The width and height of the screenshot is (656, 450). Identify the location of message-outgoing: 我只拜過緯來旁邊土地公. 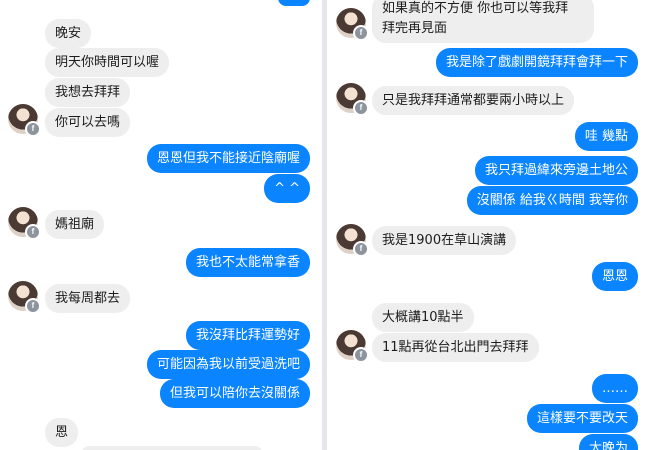
(556, 170).